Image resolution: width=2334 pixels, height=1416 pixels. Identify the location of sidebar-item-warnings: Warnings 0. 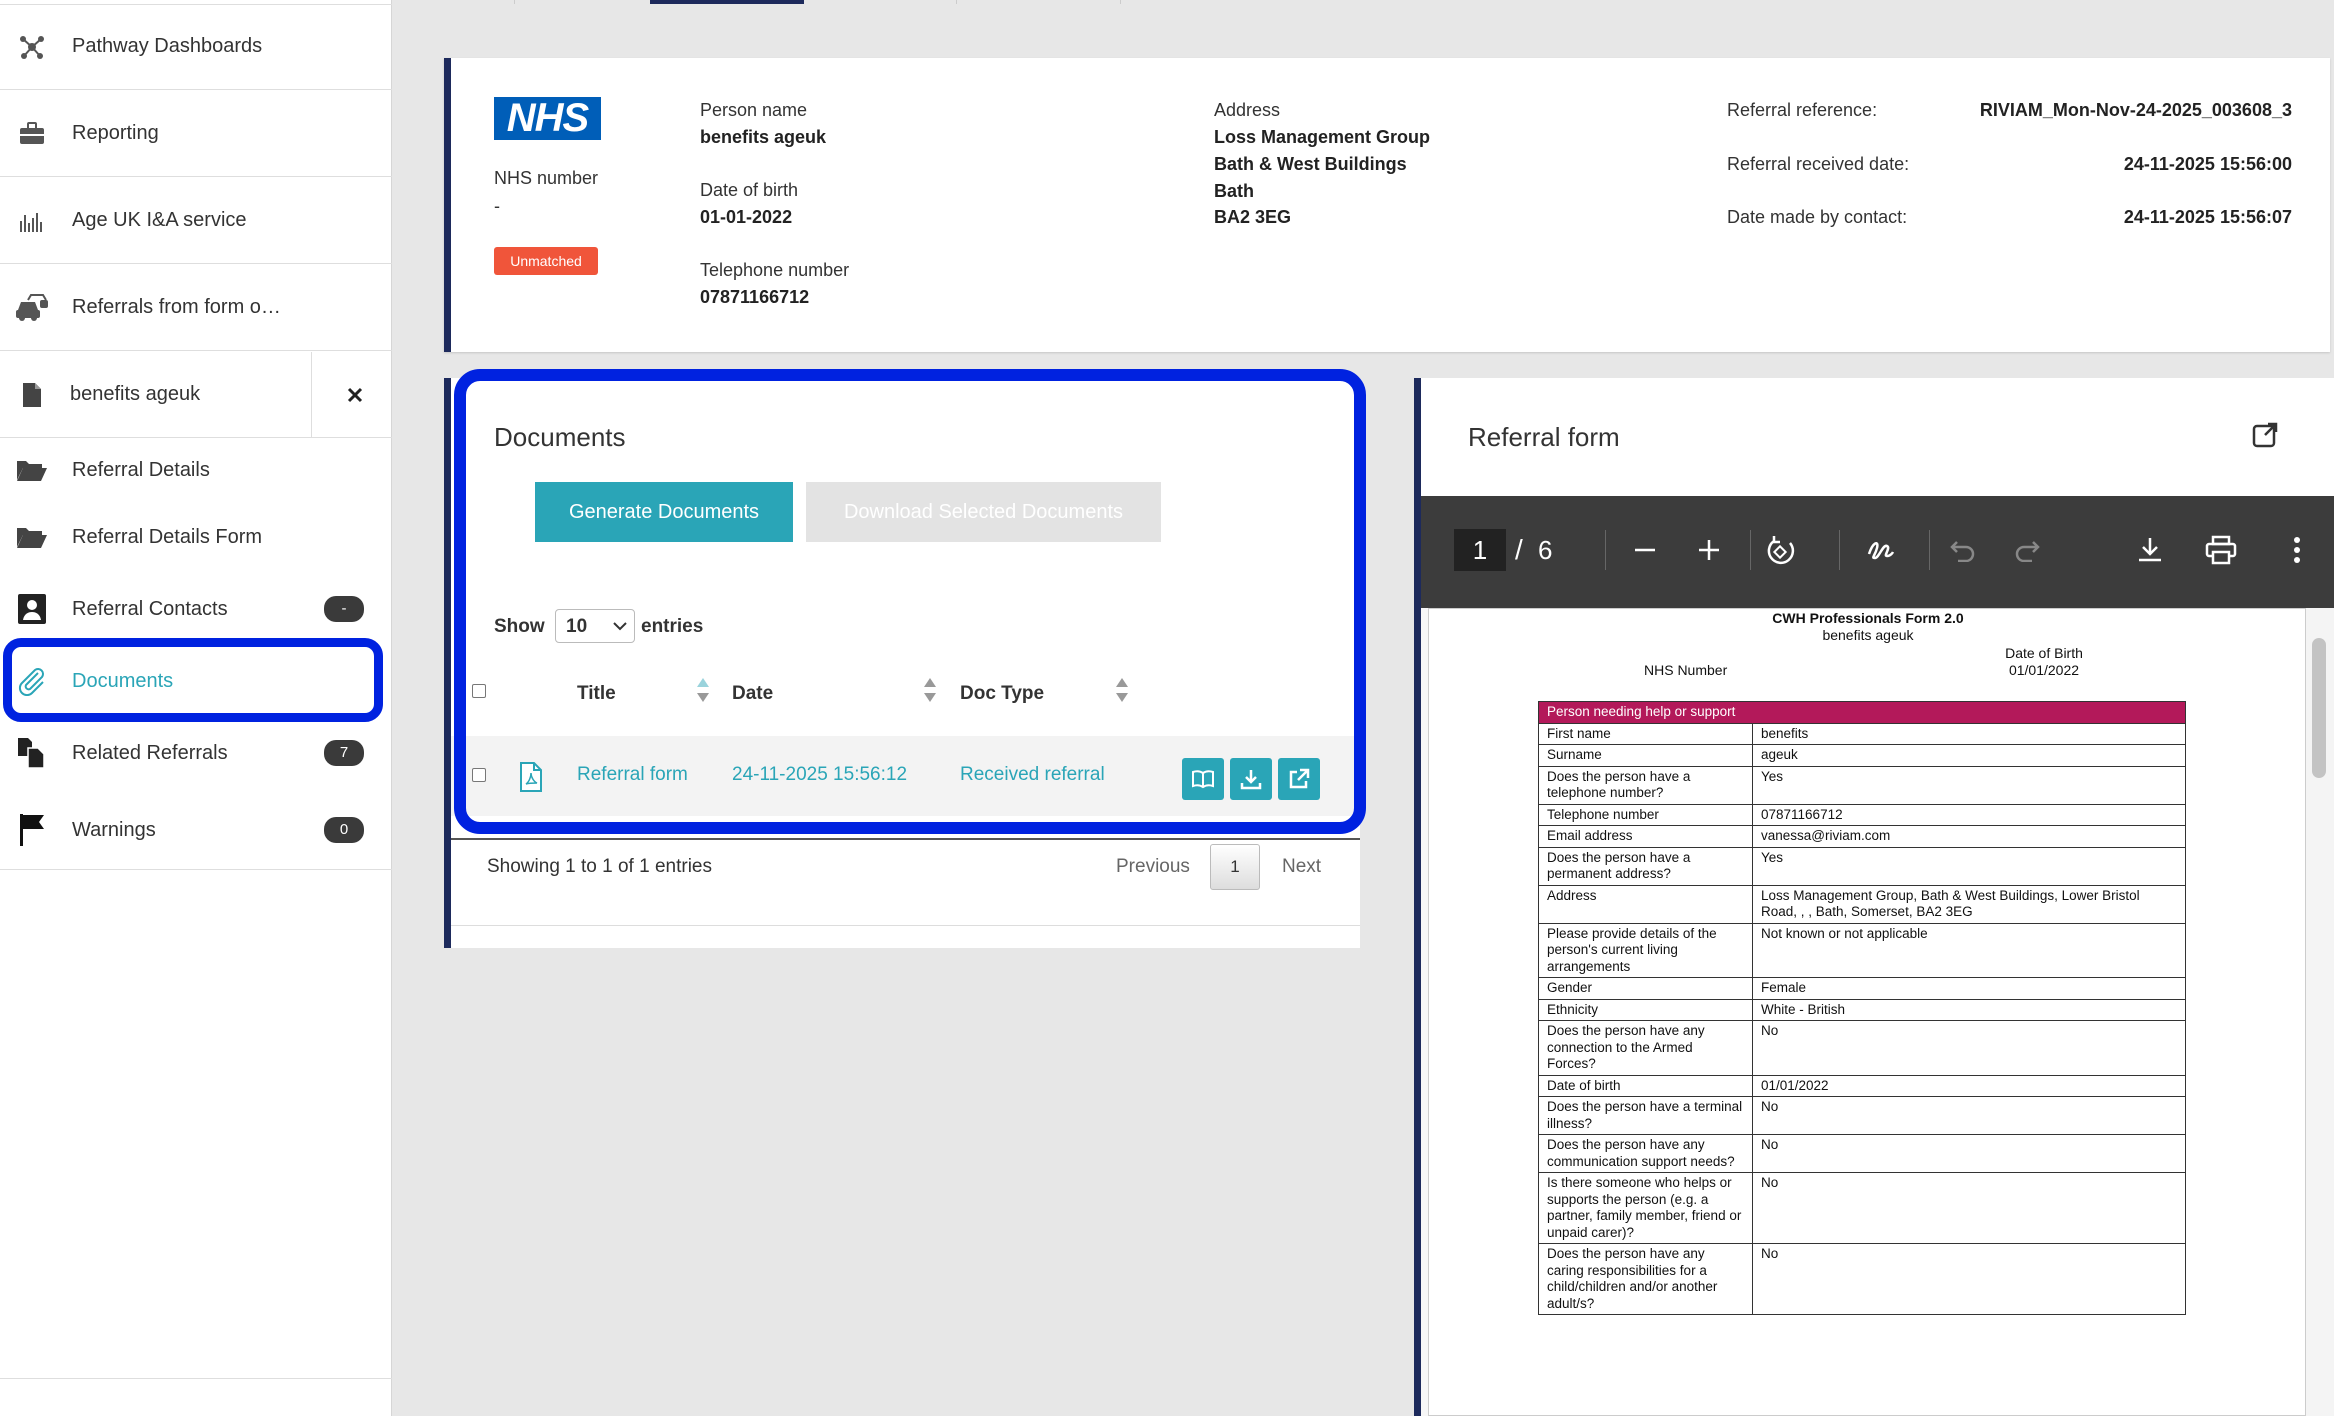
(196, 830).